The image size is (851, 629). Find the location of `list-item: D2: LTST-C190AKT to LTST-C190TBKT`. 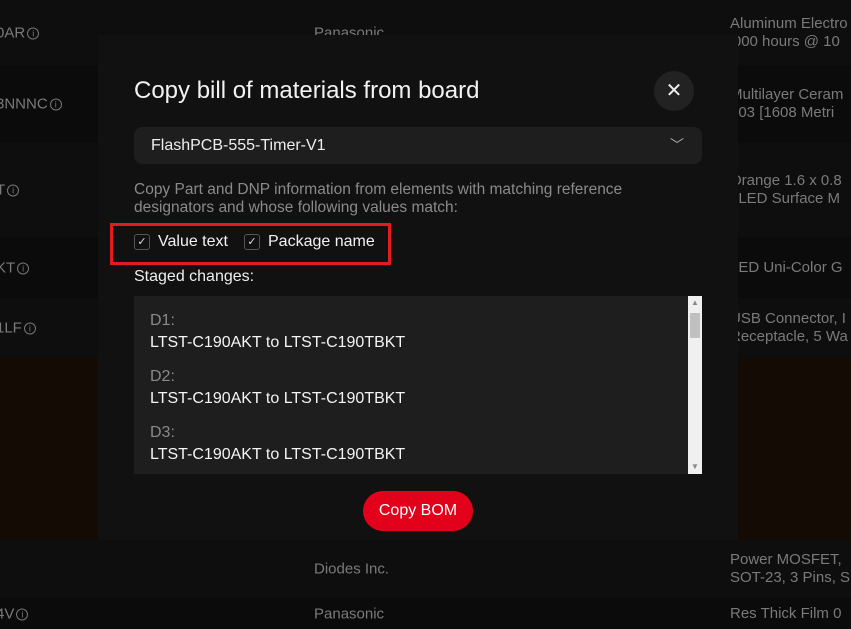

list-item: D2: LTST-C190AKT to LTST-C190TBKT is located at coordinates (277, 388).